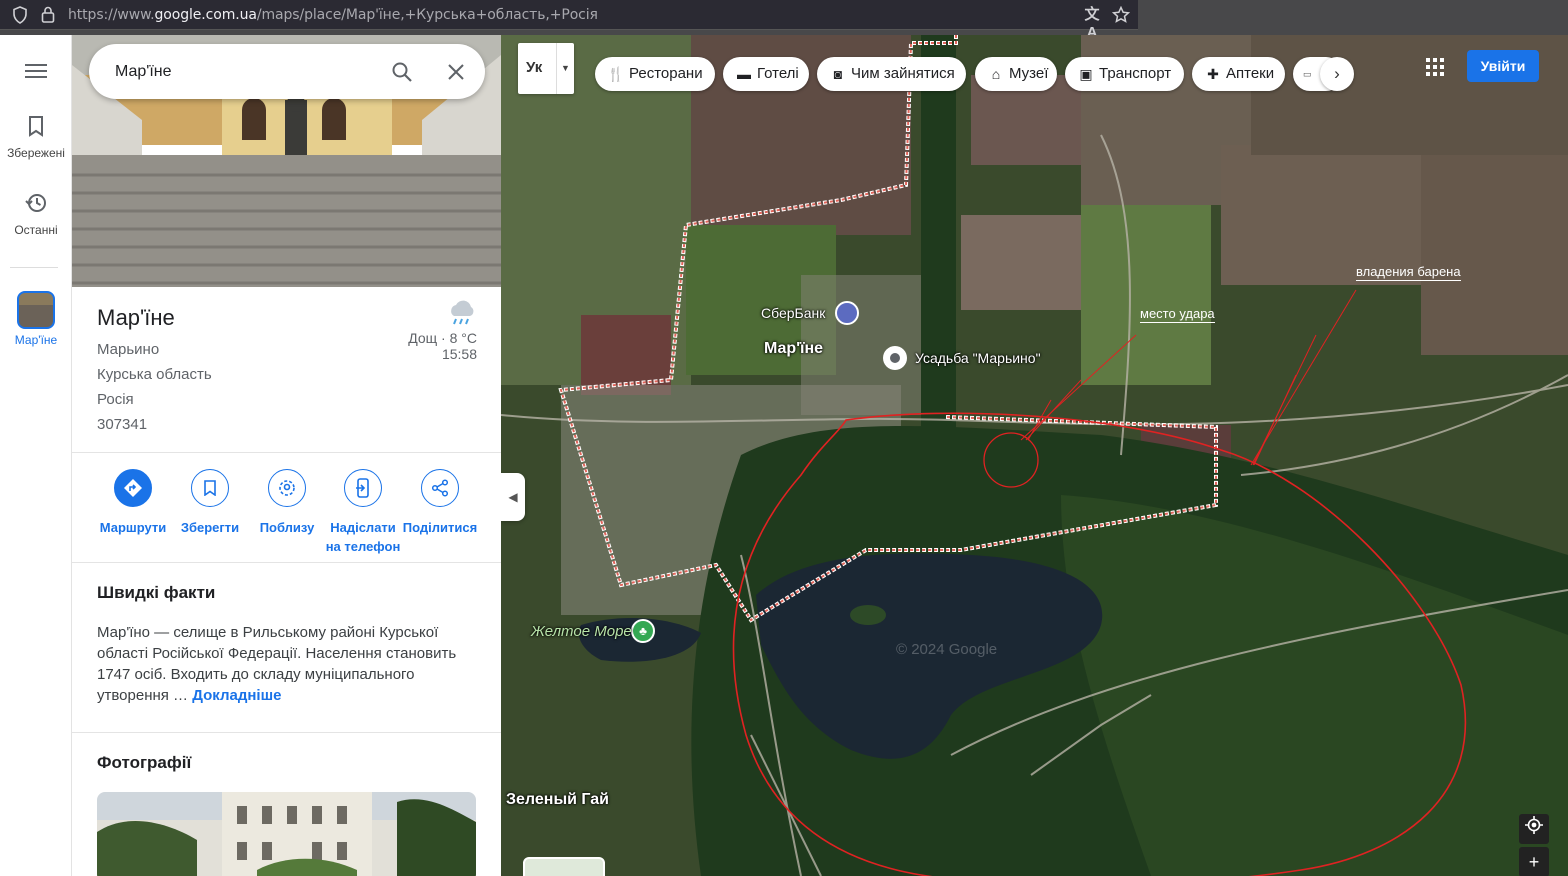  I want to click on camera-icon: ◙, so click(838, 74).